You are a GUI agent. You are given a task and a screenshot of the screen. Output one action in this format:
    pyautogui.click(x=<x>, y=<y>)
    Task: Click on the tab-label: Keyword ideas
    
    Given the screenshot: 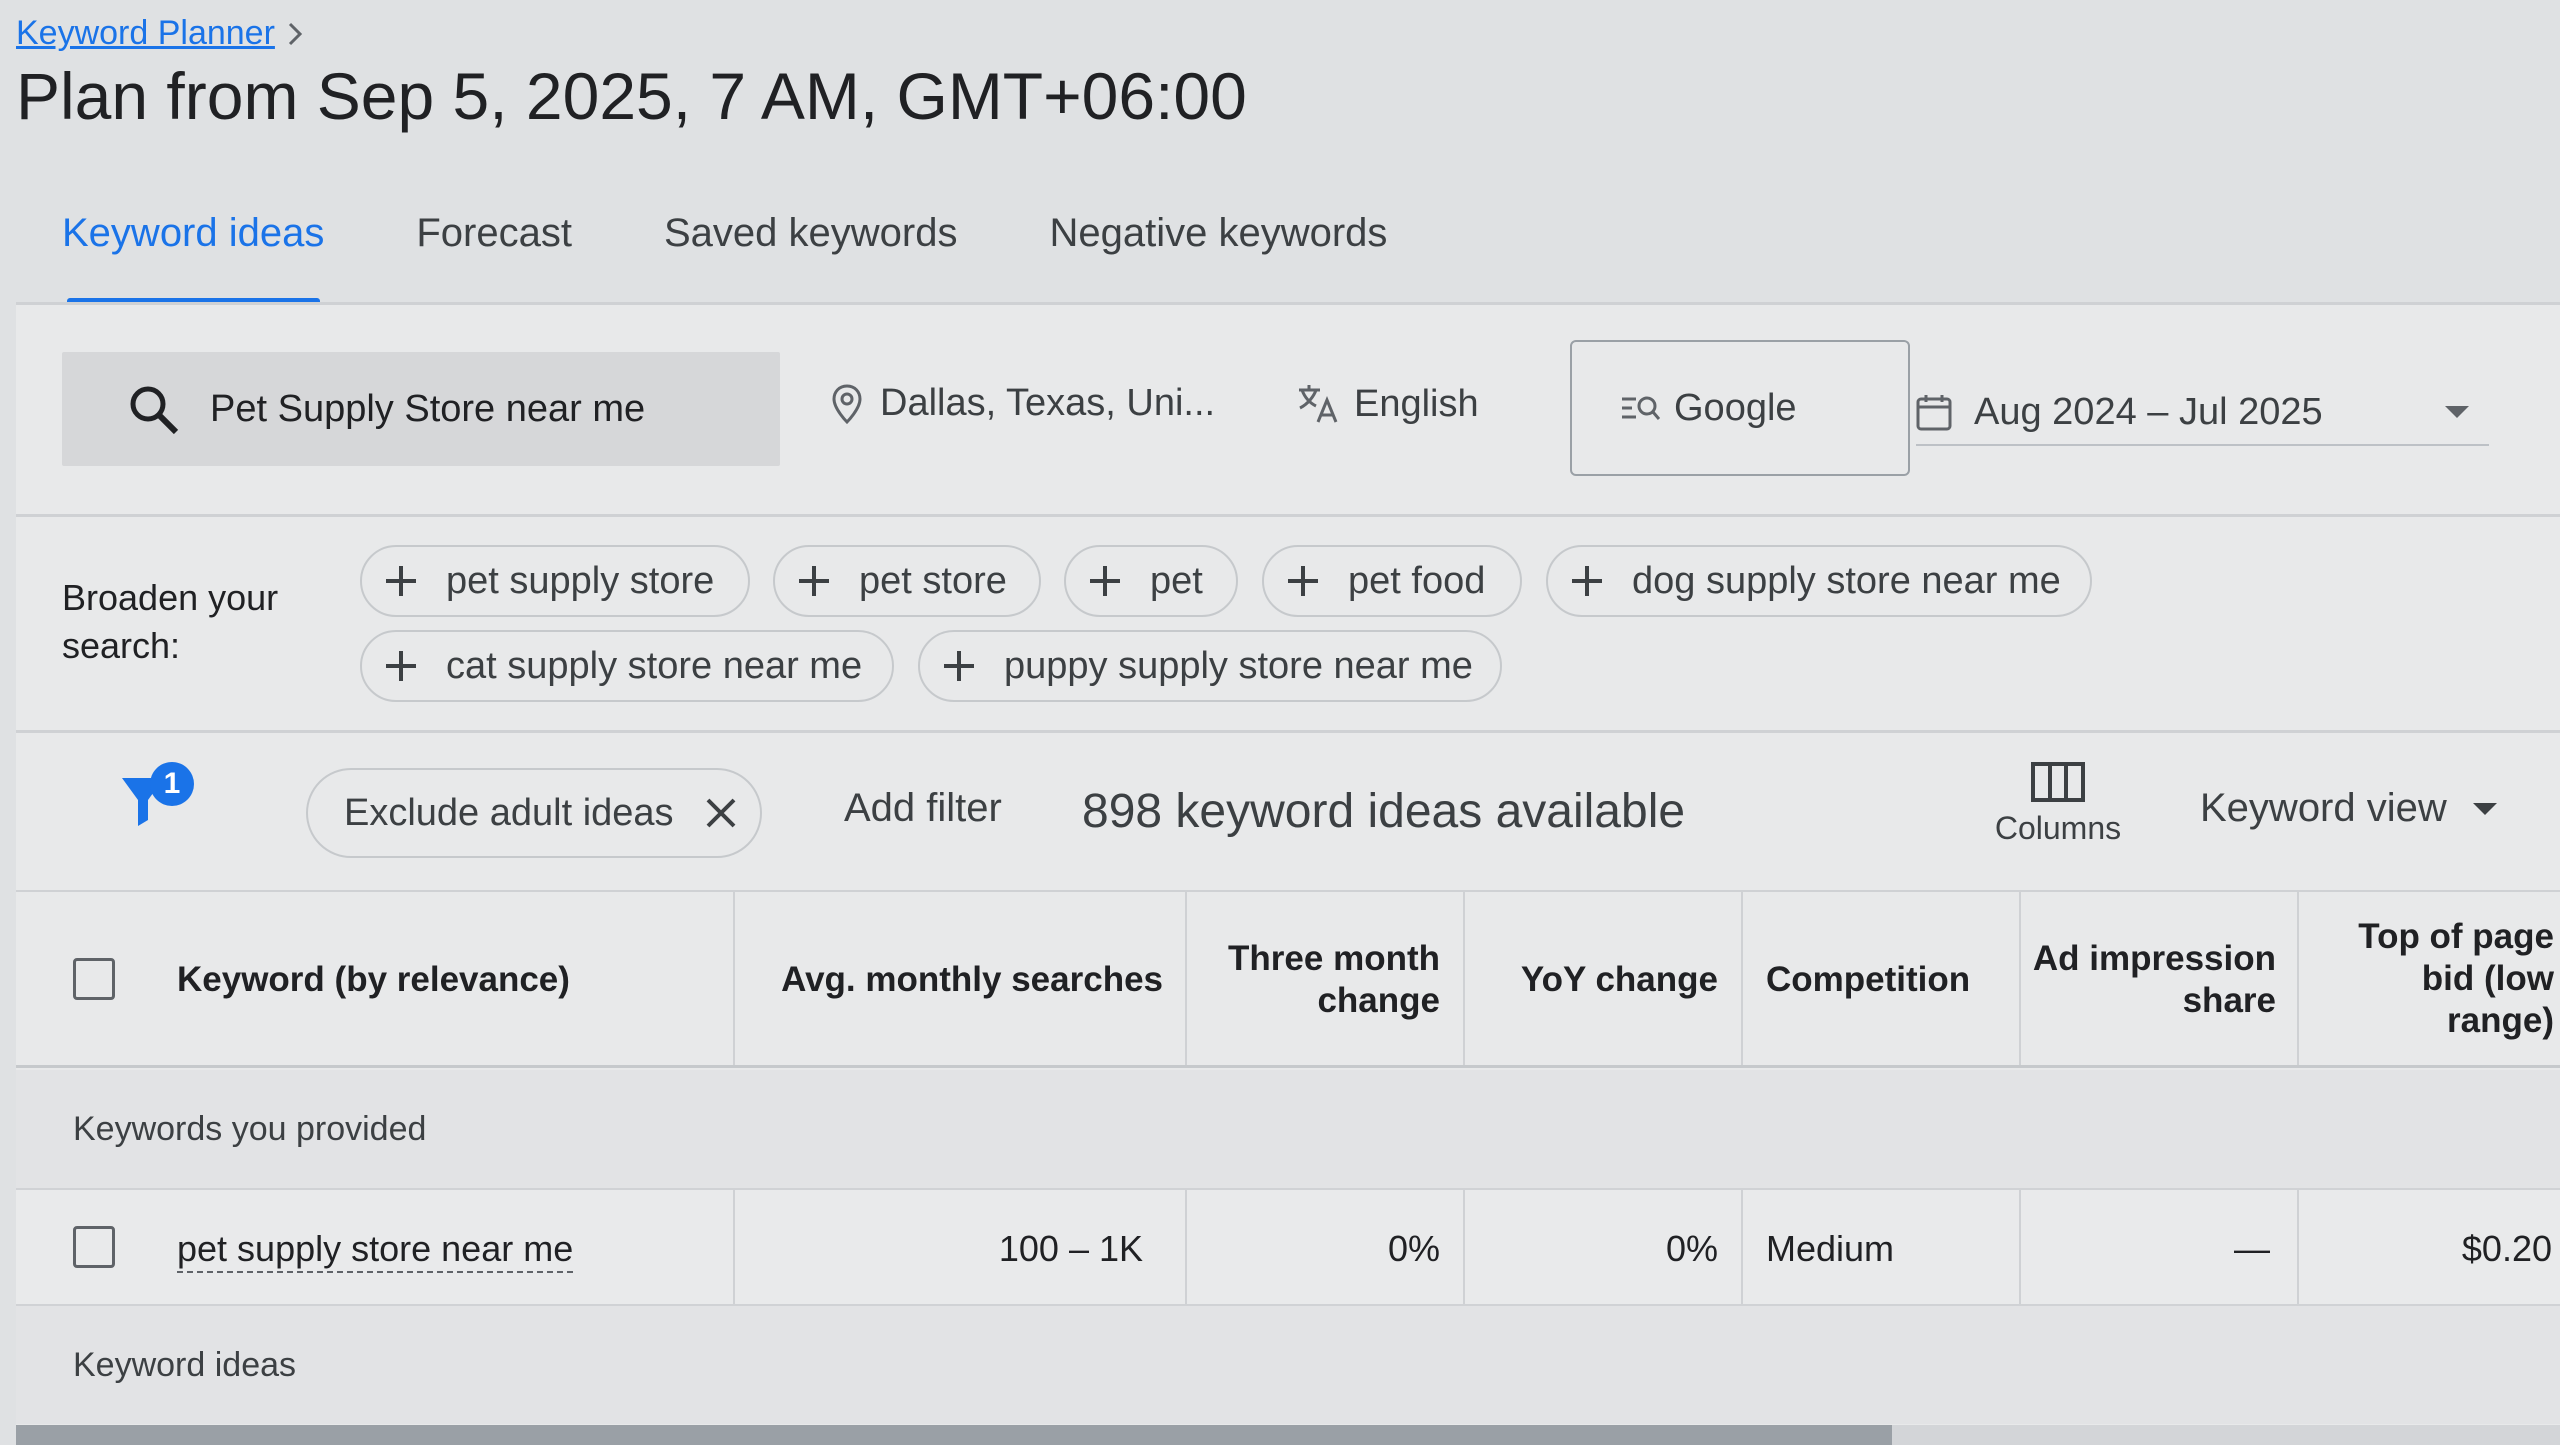 What is the action you would take?
    pyautogui.click(x=193, y=233)
    